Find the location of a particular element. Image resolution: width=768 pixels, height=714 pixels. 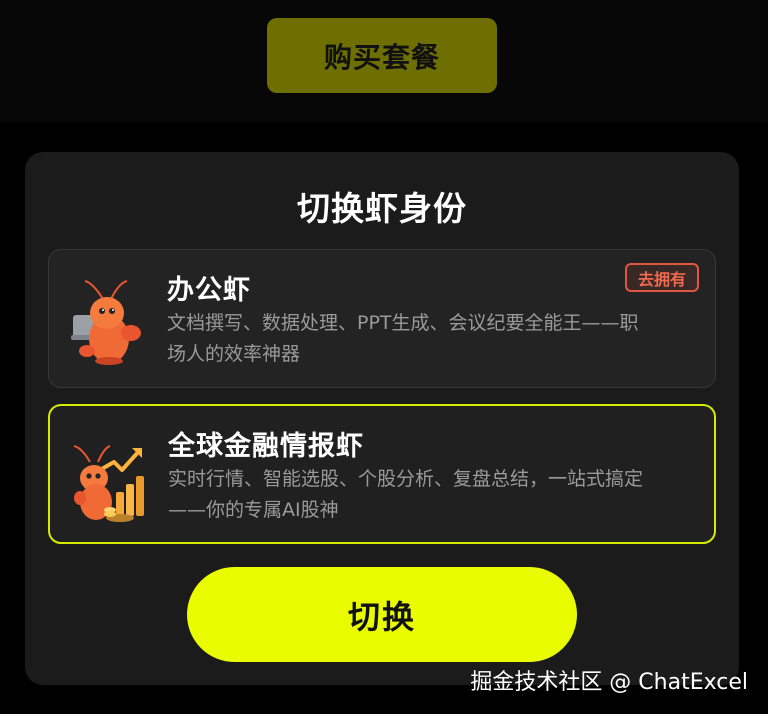

buy-package-button: 购买套餐 is located at coordinates (382, 55).